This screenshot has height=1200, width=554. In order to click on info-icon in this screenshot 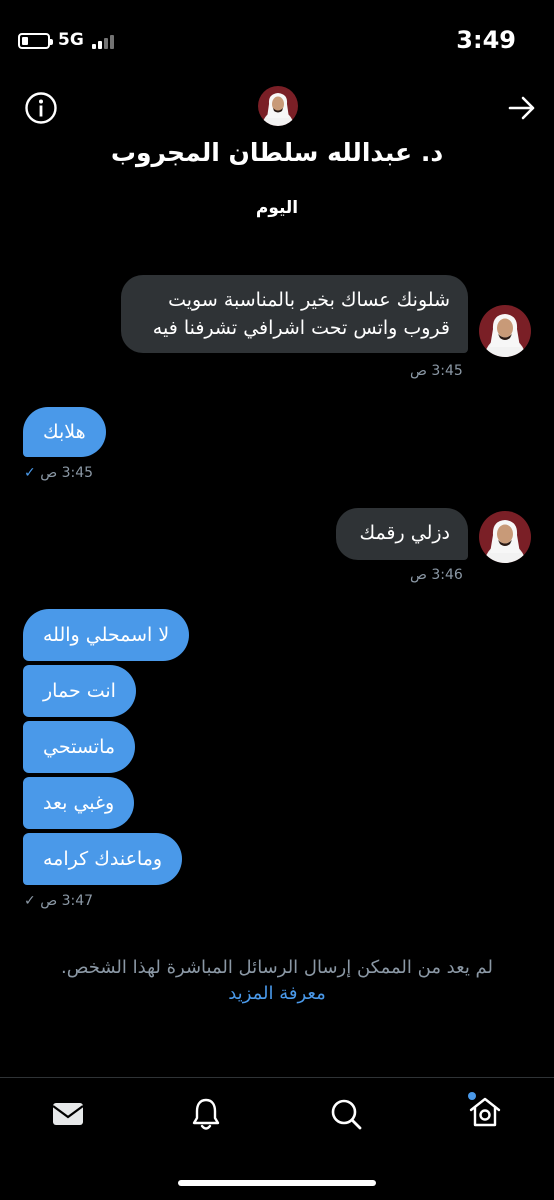, I will do `click(41, 108)`.